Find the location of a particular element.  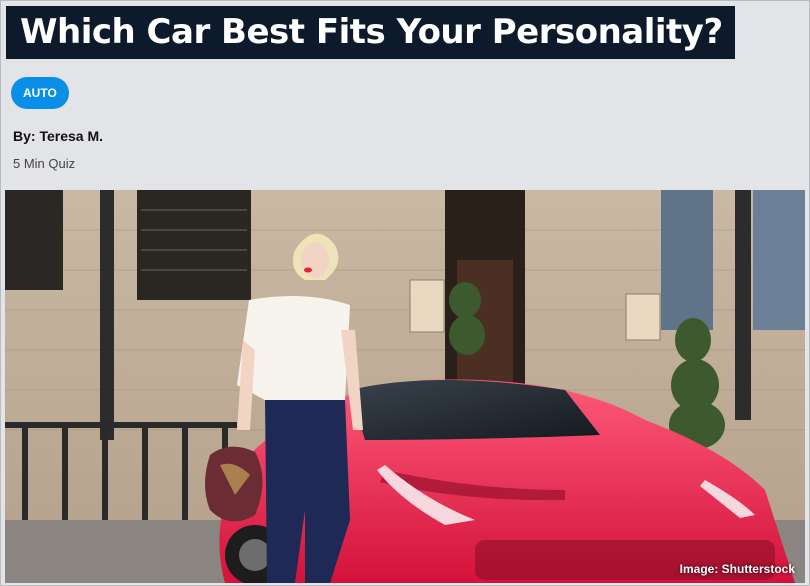

quiz-title: Which Car Best Fits Your Personality? is located at coordinates (370, 32).